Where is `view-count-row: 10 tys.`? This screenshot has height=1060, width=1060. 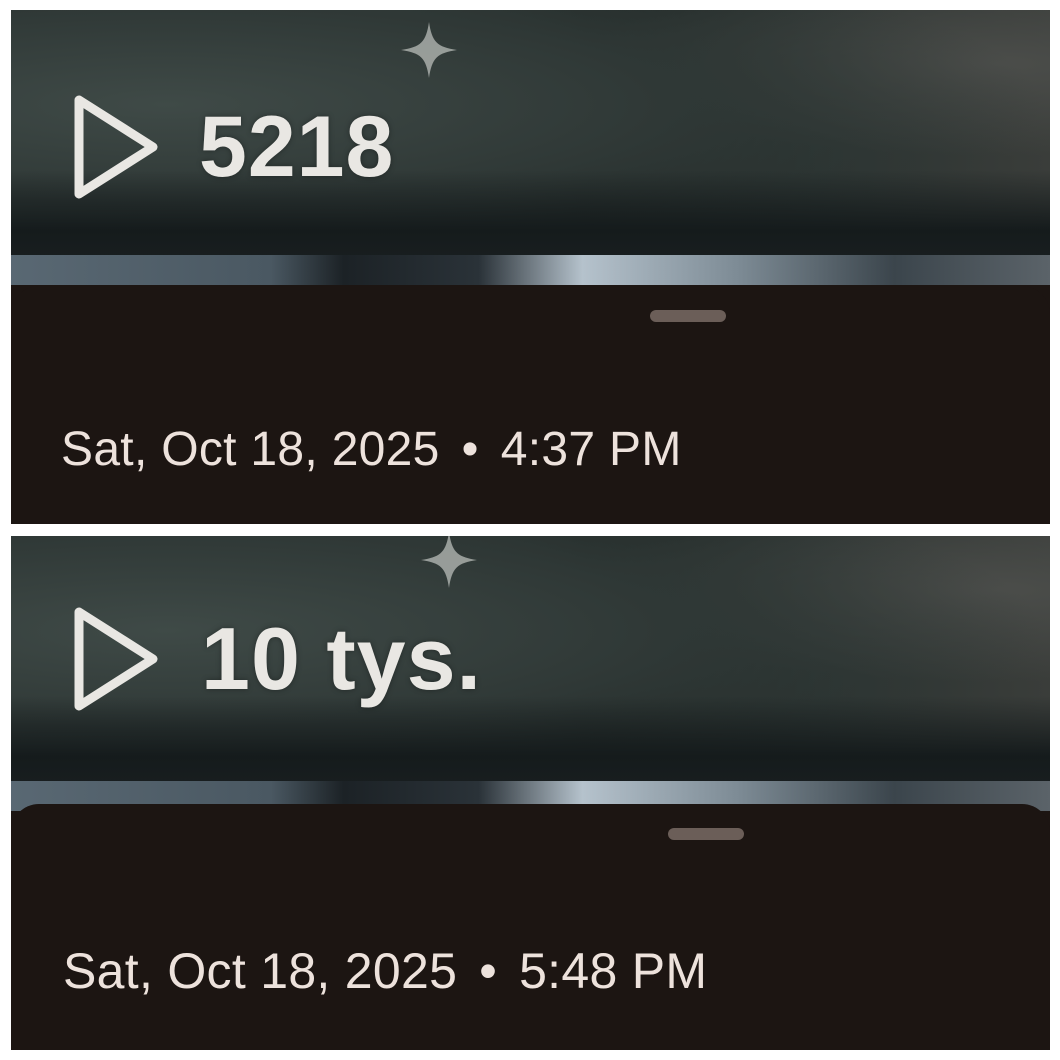 view-count-row: 10 tys. is located at coordinates (275, 659).